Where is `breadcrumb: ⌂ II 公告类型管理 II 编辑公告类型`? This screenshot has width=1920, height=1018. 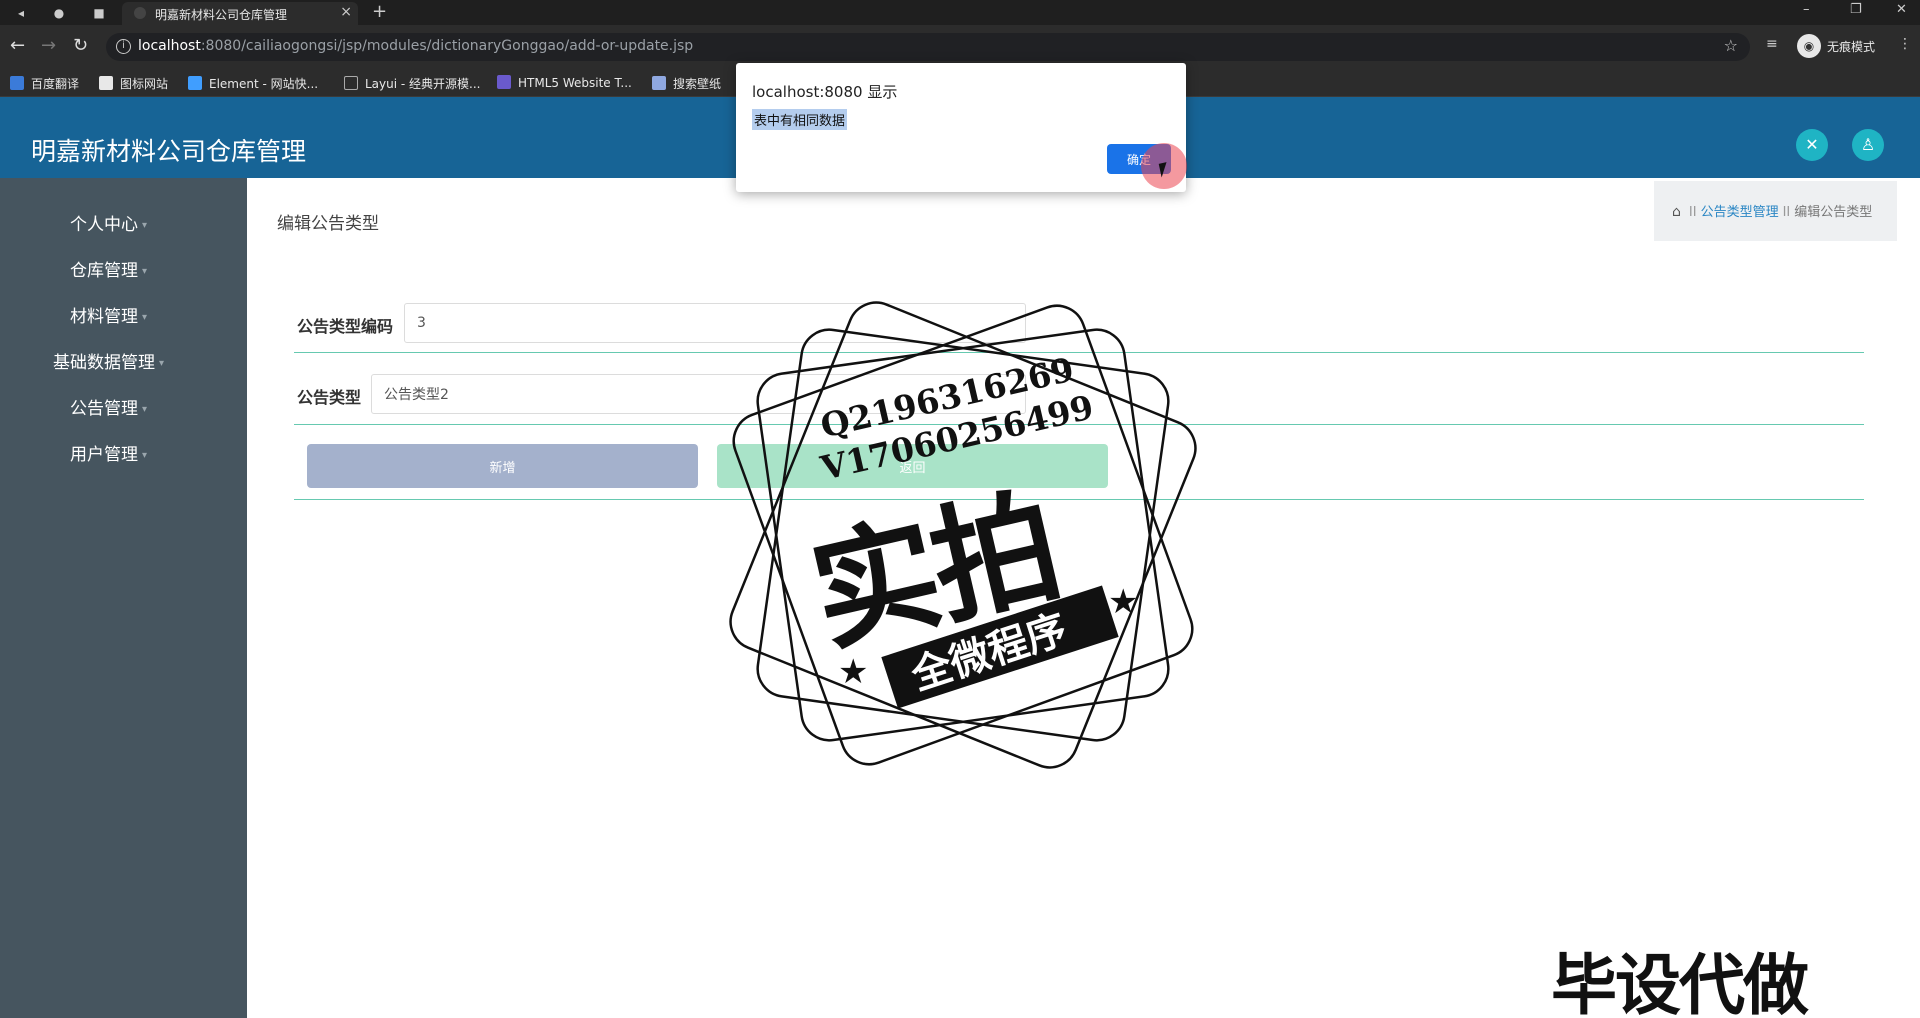
breadcrumb: ⌂ II 公告类型管理 II 编辑公告类型 is located at coordinates (1775, 211).